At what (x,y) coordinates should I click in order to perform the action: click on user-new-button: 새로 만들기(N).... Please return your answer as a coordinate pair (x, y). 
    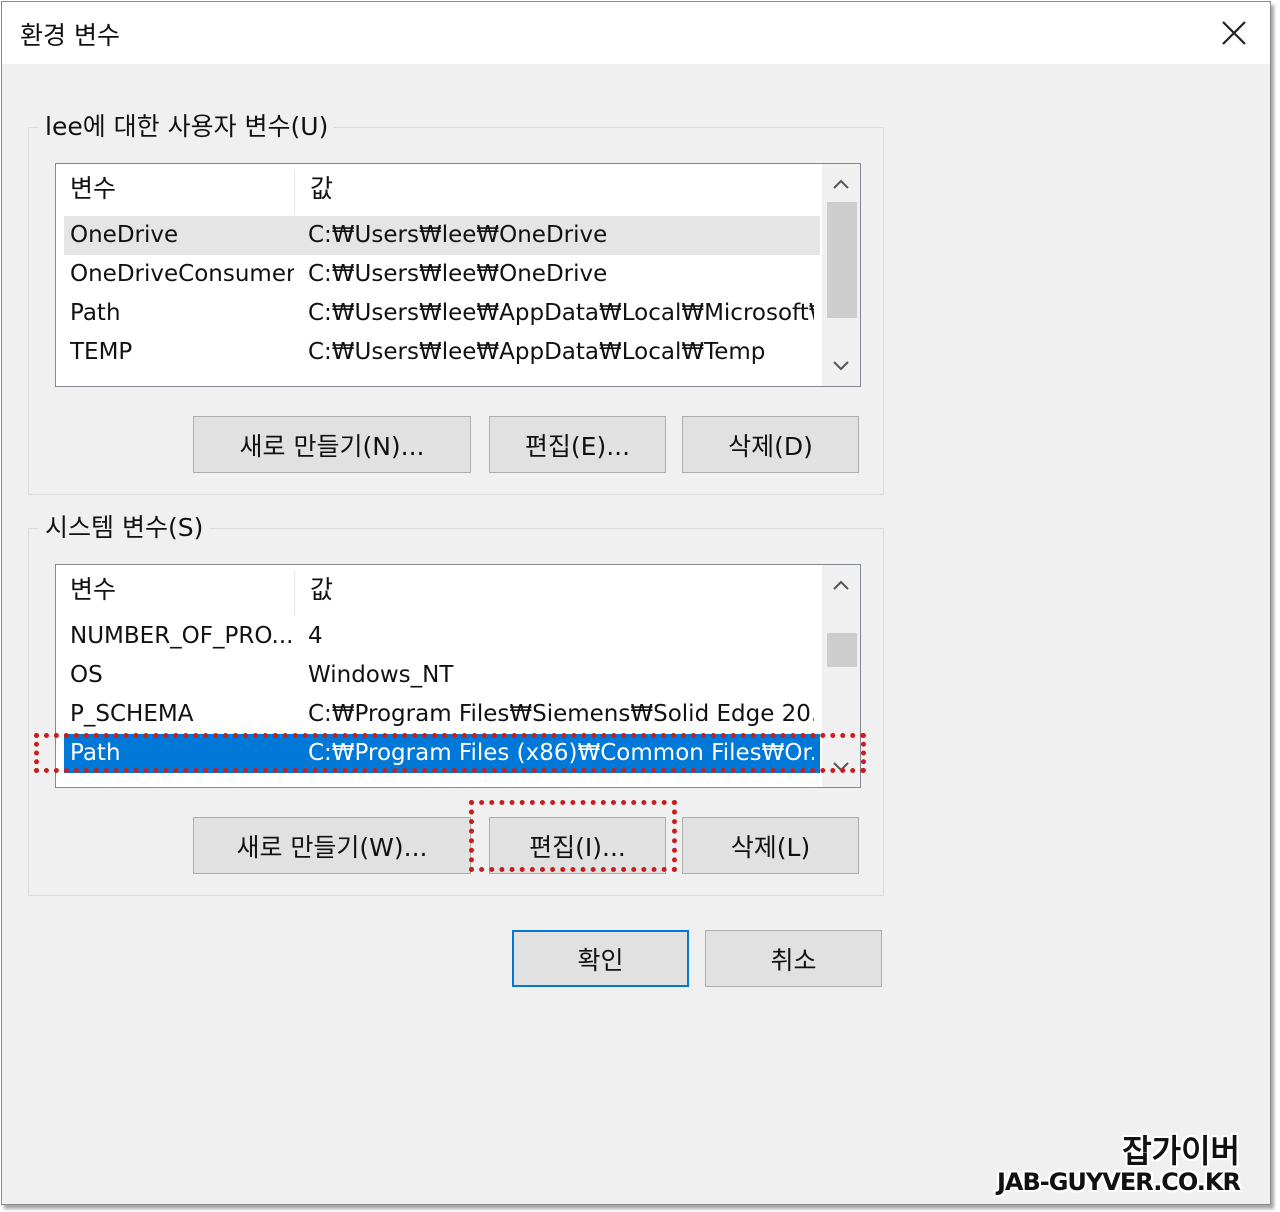
    Looking at the image, I should click on (332, 444).